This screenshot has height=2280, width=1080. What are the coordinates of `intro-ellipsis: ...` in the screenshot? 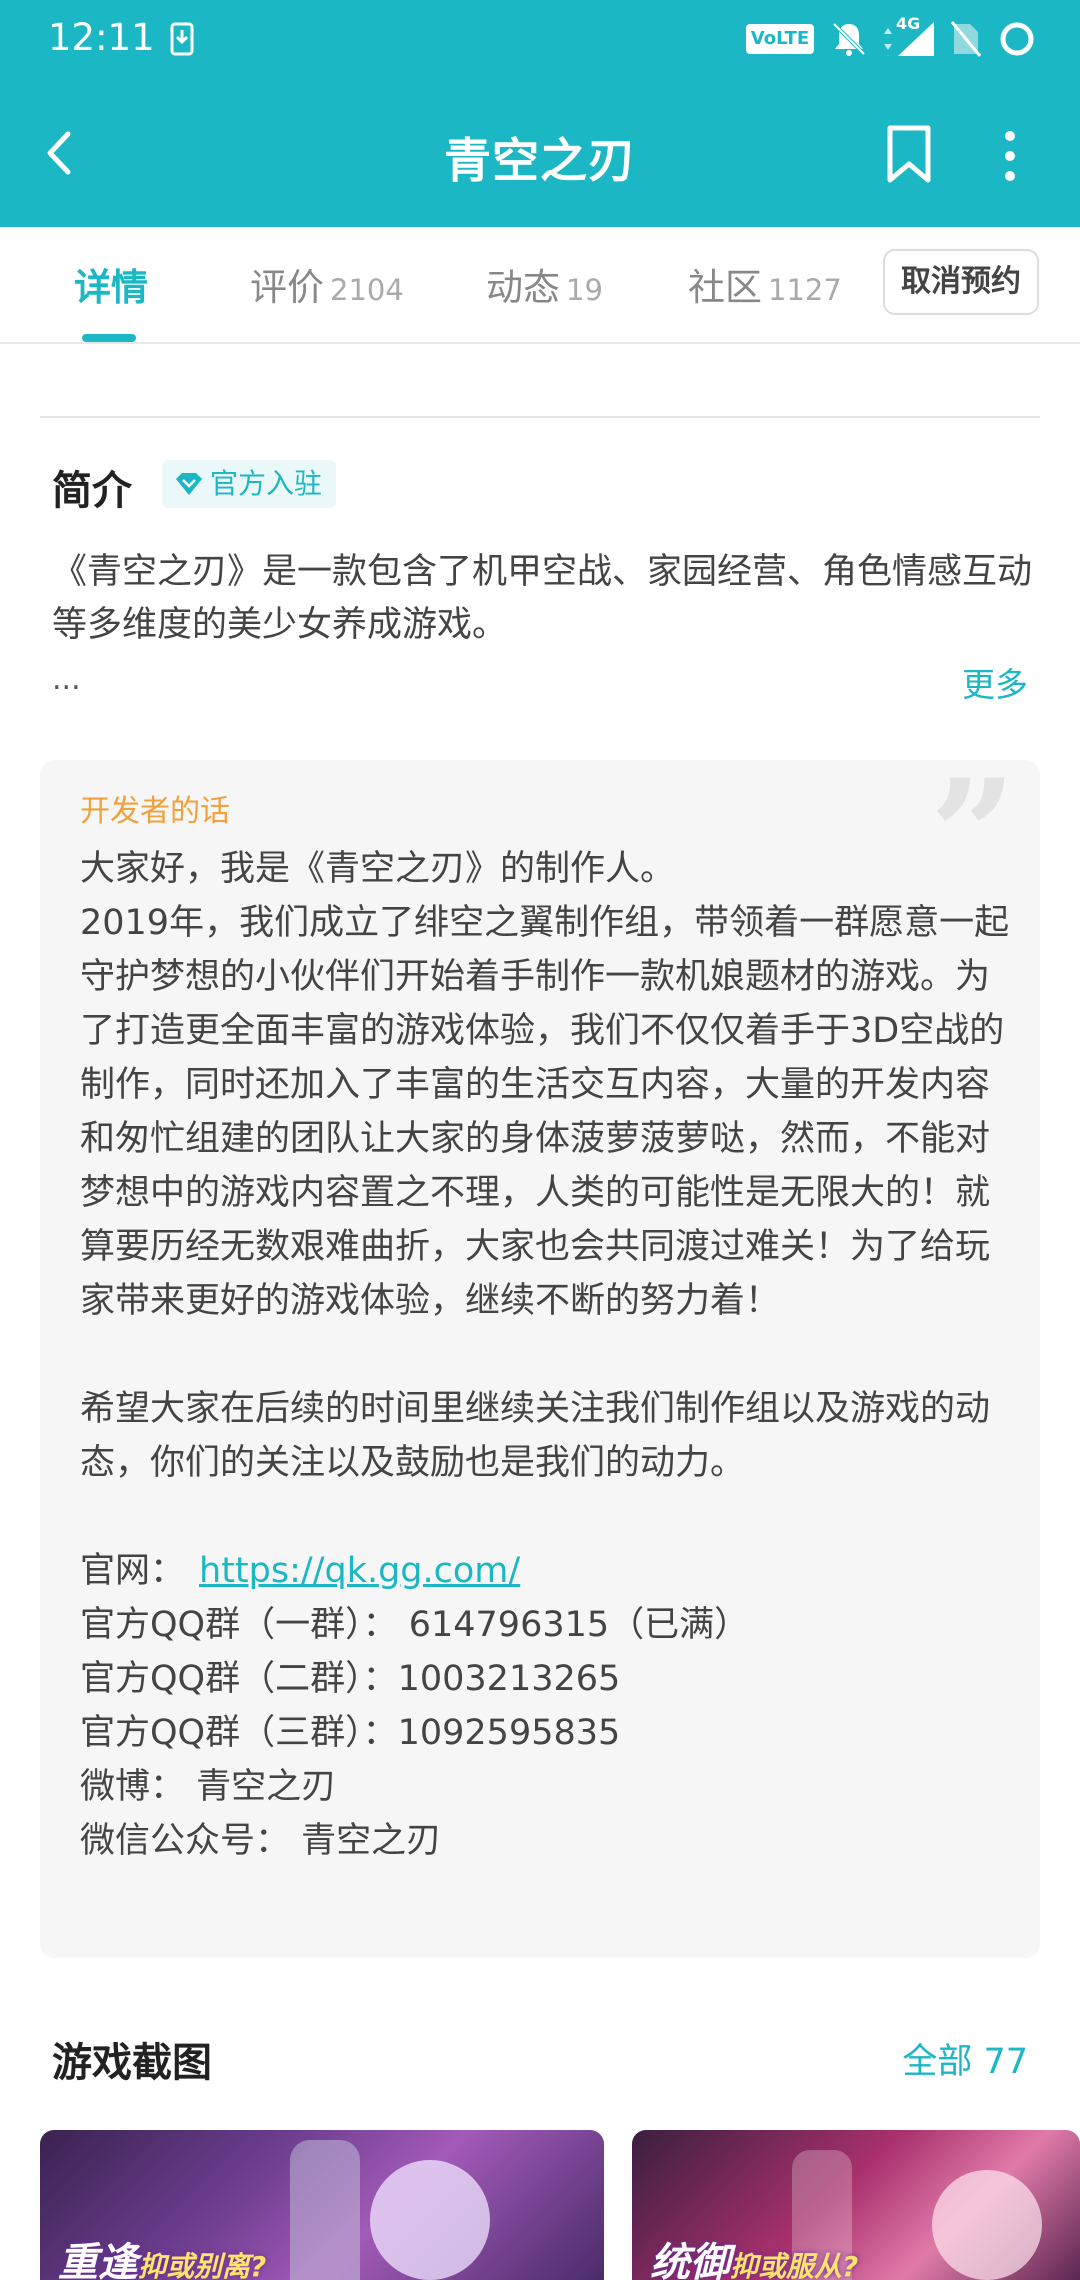 It's located at (66, 679).